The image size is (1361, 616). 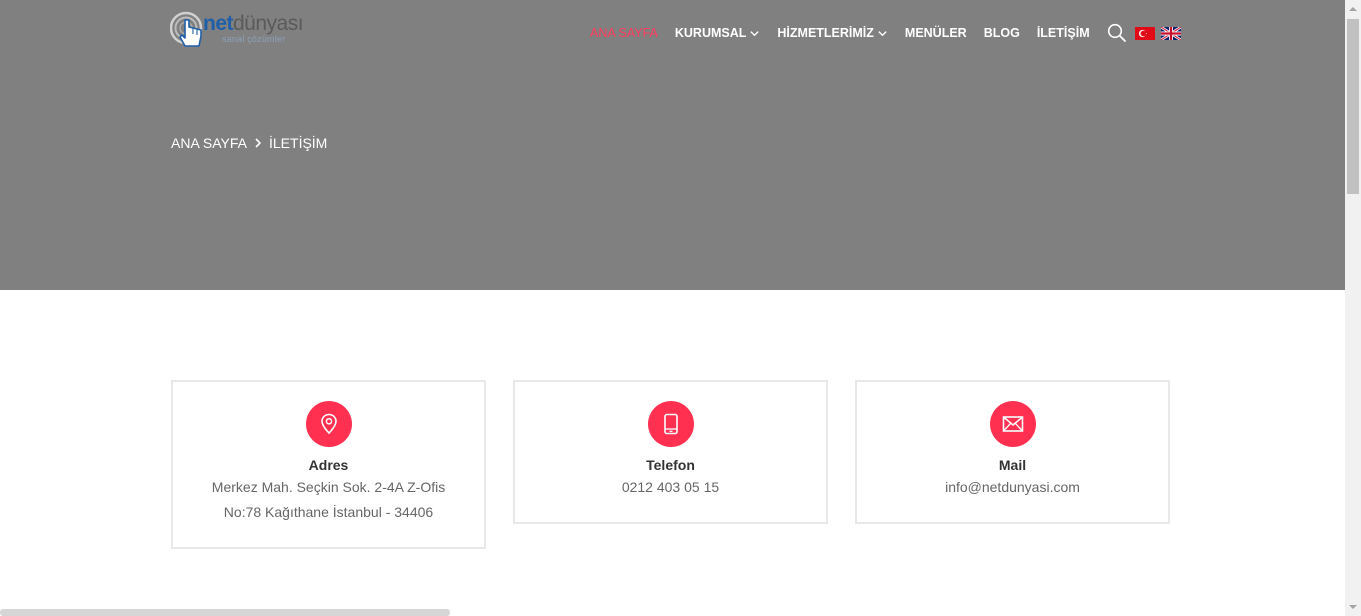 What do you see at coordinates (328, 512) in the screenshot?
I see `address-line-2: No:78 Kağıthane İstanbul - 34406` at bounding box center [328, 512].